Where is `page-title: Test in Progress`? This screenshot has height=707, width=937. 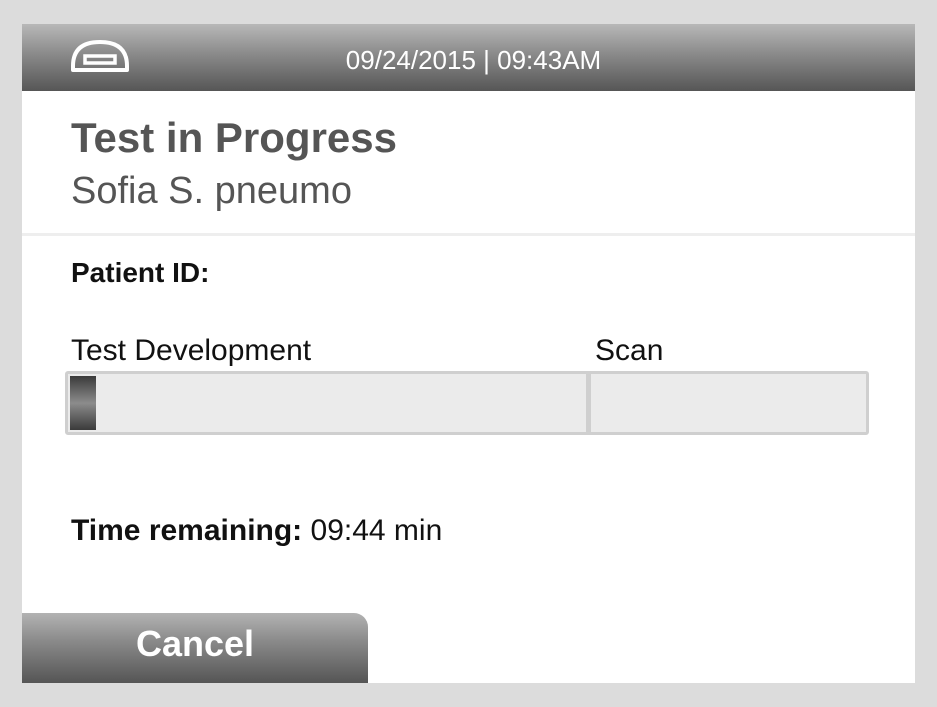 page-title: Test in Progress is located at coordinates (234, 137).